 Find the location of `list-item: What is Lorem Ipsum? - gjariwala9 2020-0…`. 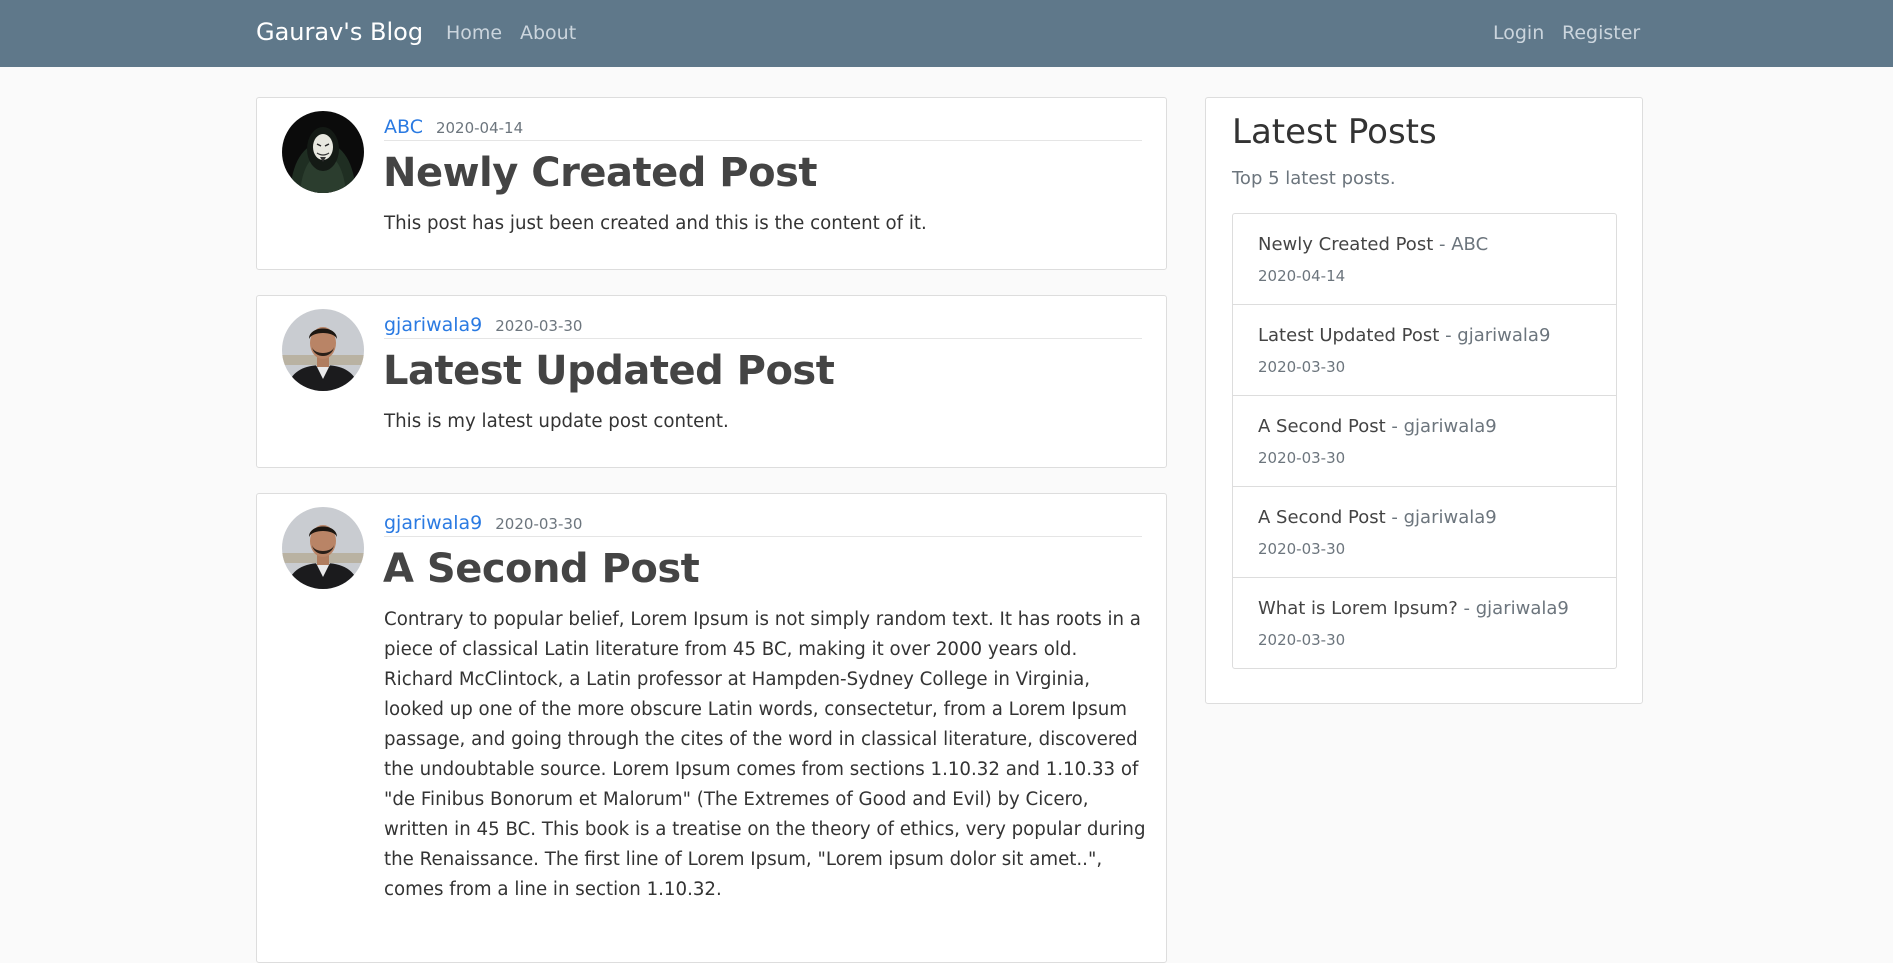

list-item: What is Lorem Ipsum? - gjariwala9 2020-0… is located at coordinates (1424, 623).